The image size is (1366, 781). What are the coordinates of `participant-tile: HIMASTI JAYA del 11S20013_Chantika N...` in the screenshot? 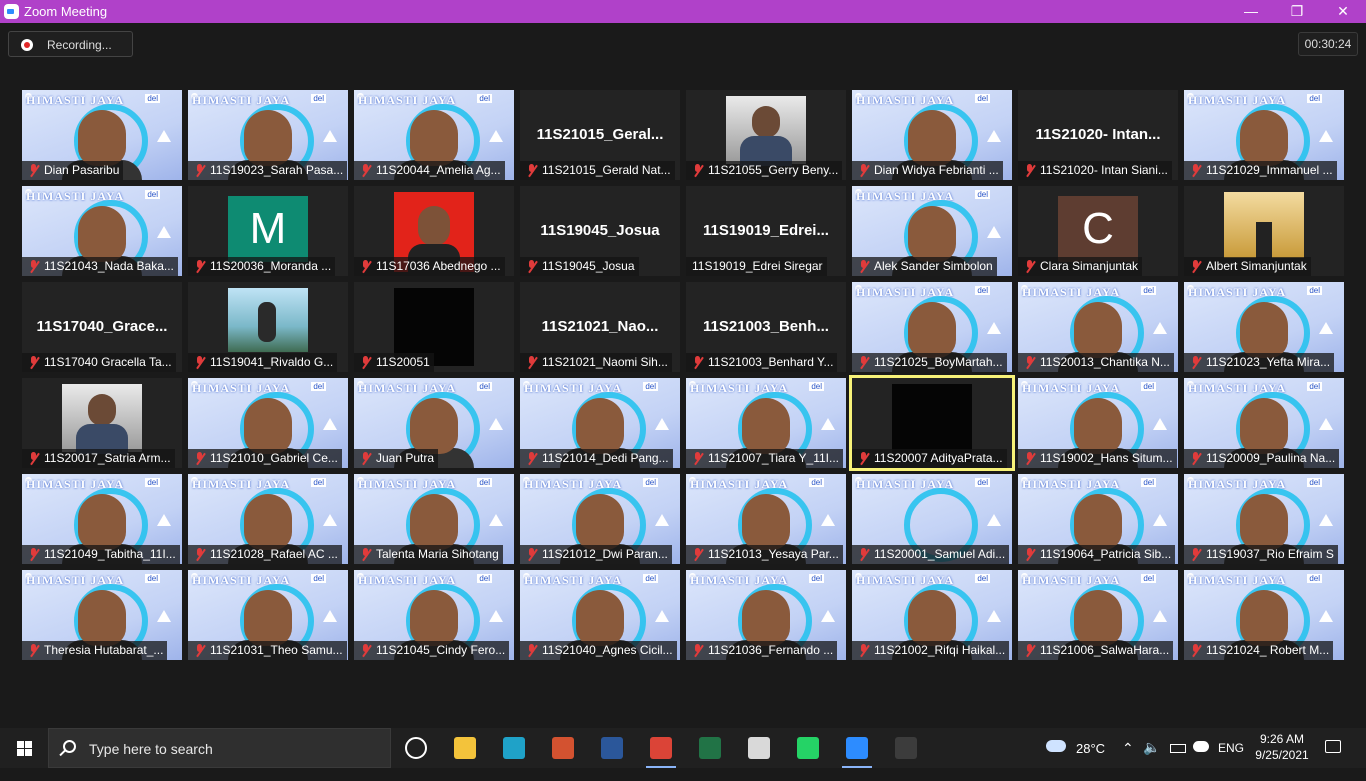 It's located at (1098, 327).